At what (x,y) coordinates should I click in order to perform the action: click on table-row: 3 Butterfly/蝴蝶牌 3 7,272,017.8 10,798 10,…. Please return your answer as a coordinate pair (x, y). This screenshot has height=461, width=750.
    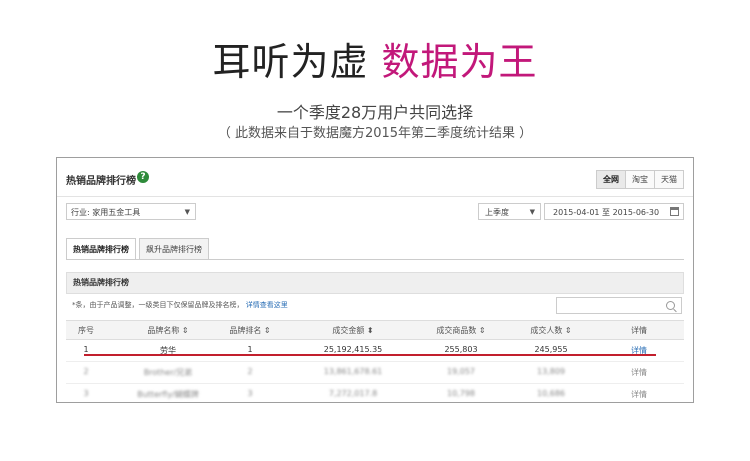
    Looking at the image, I should click on (375, 392).